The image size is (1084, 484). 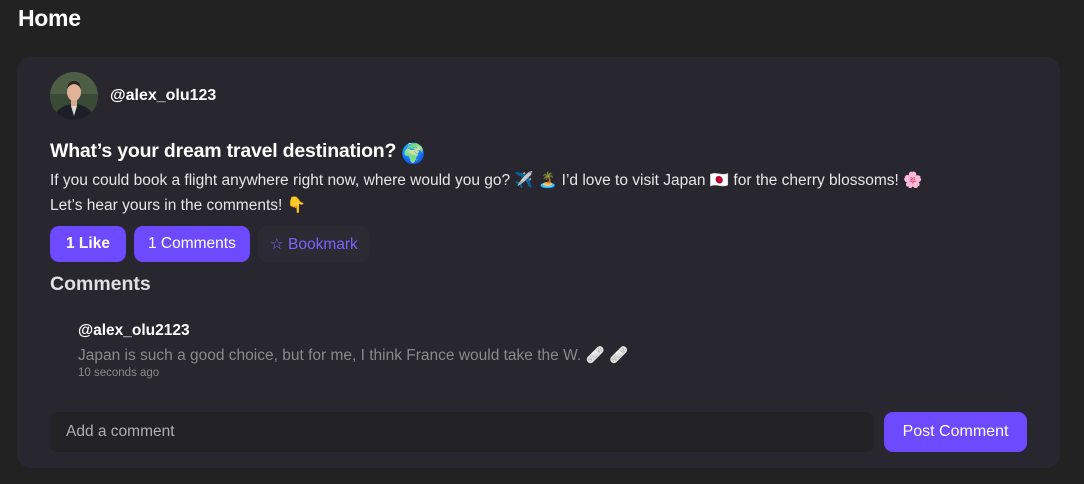 What do you see at coordinates (49, 18) in the screenshot?
I see `page-title: Home` at bounding box center [49, 18].